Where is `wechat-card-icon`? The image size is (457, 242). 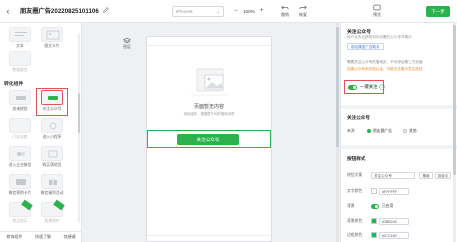 wechat-card-icon is located at coordinates (21, 182).